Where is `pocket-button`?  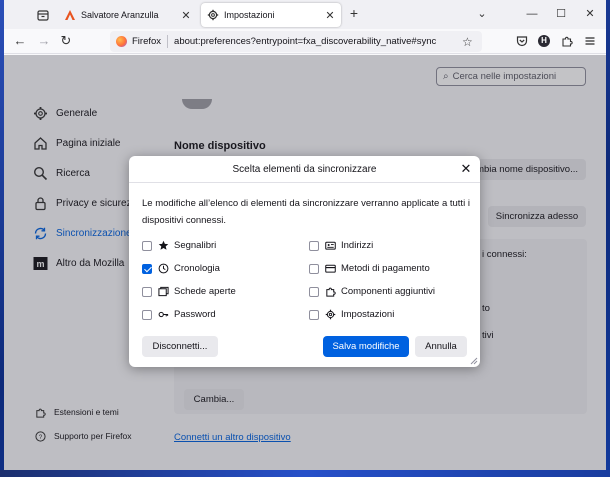
pocket-button is located at coordinates (522, 41).